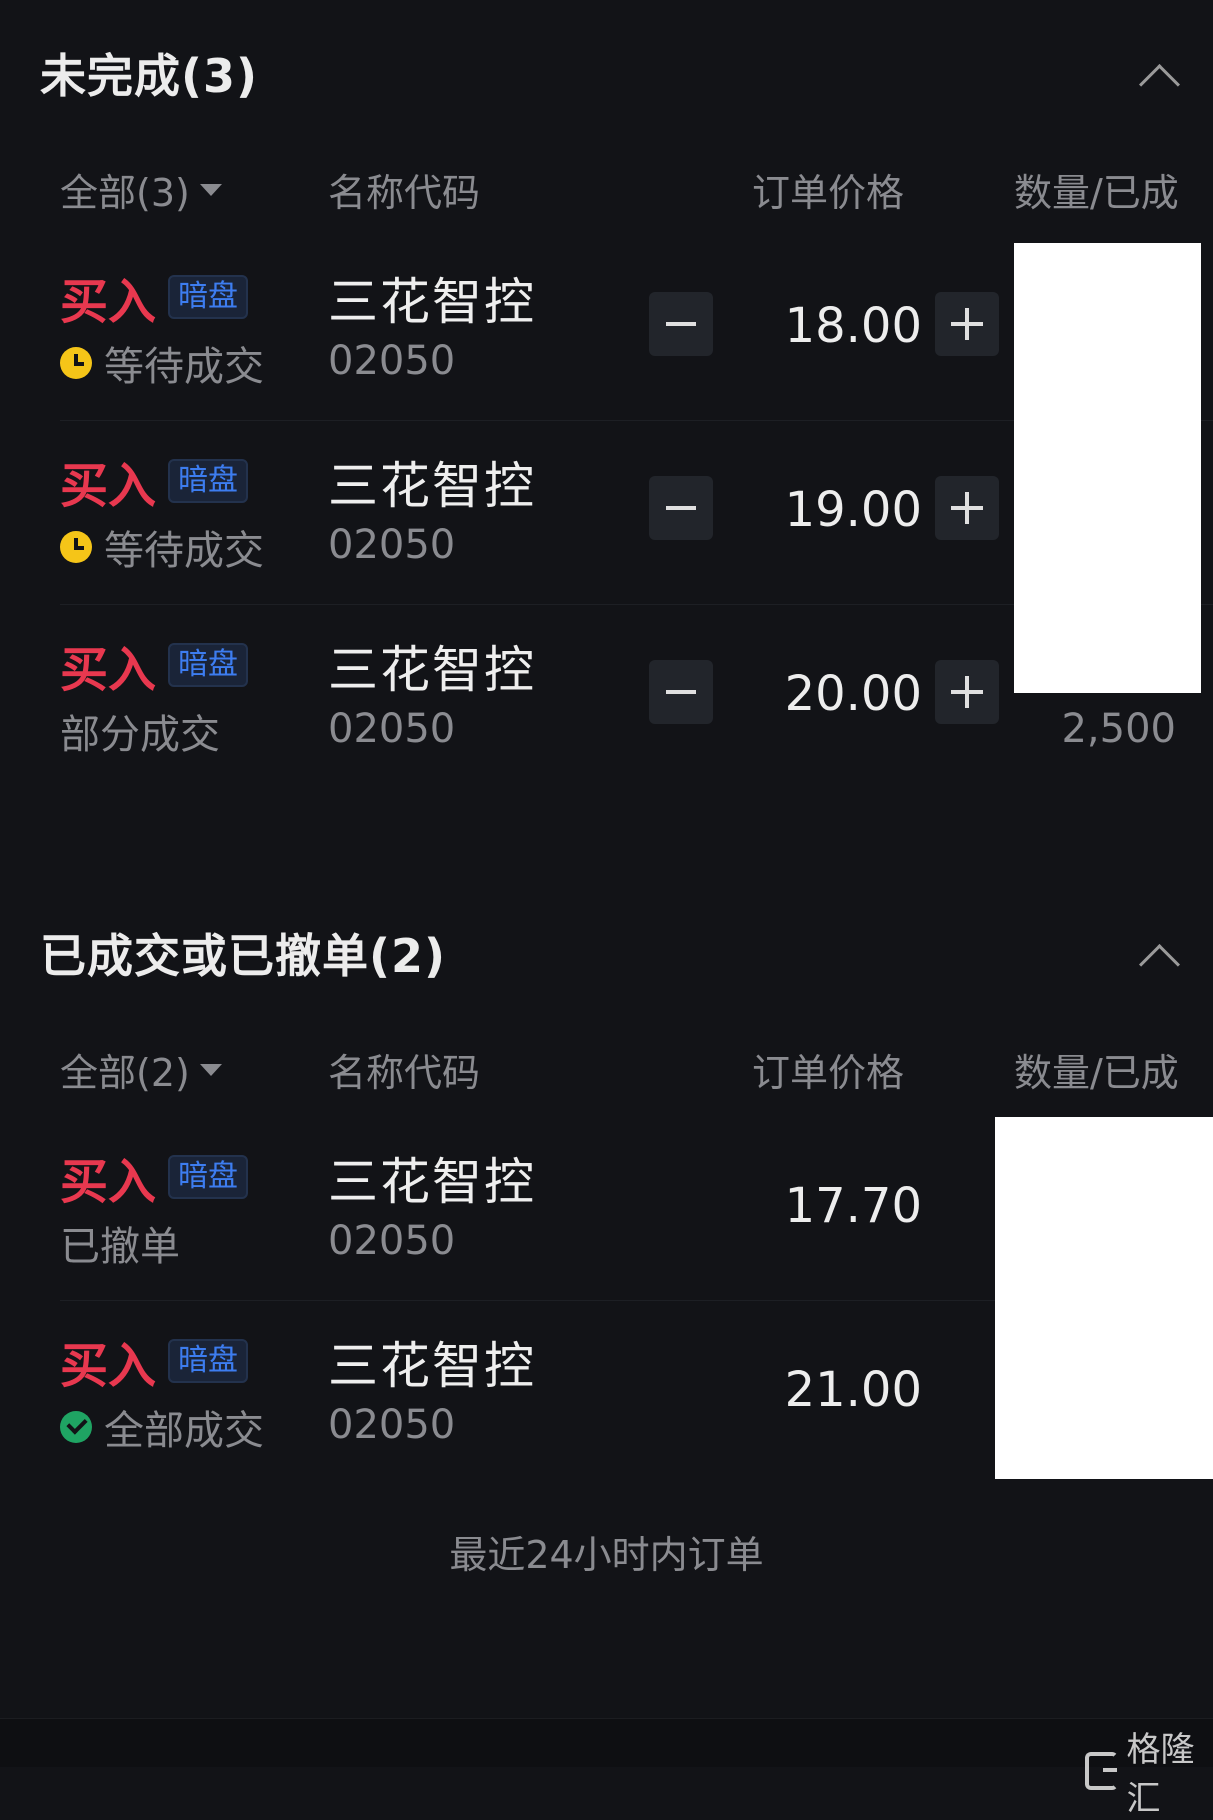 The height and width of the screenshot is (1820, 1213). What do you see at coordinates (853, 694) in the screenshot?
I see `order-price: 20.00` at bounding box center [853, 694].